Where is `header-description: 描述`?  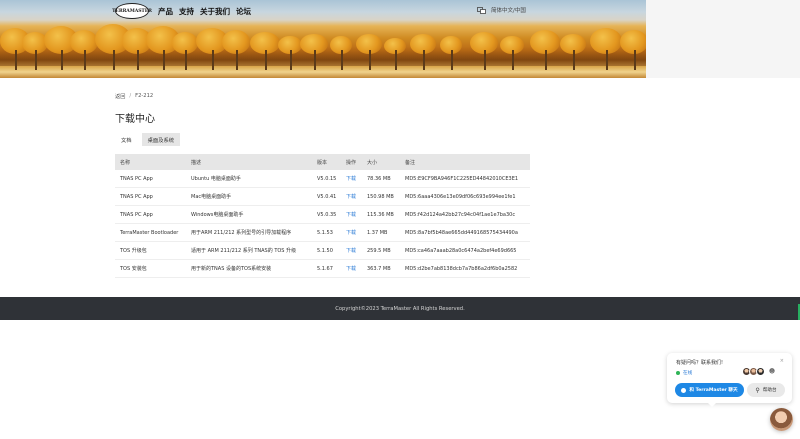
header-description: 描述 is located at coordinates (196, 162).